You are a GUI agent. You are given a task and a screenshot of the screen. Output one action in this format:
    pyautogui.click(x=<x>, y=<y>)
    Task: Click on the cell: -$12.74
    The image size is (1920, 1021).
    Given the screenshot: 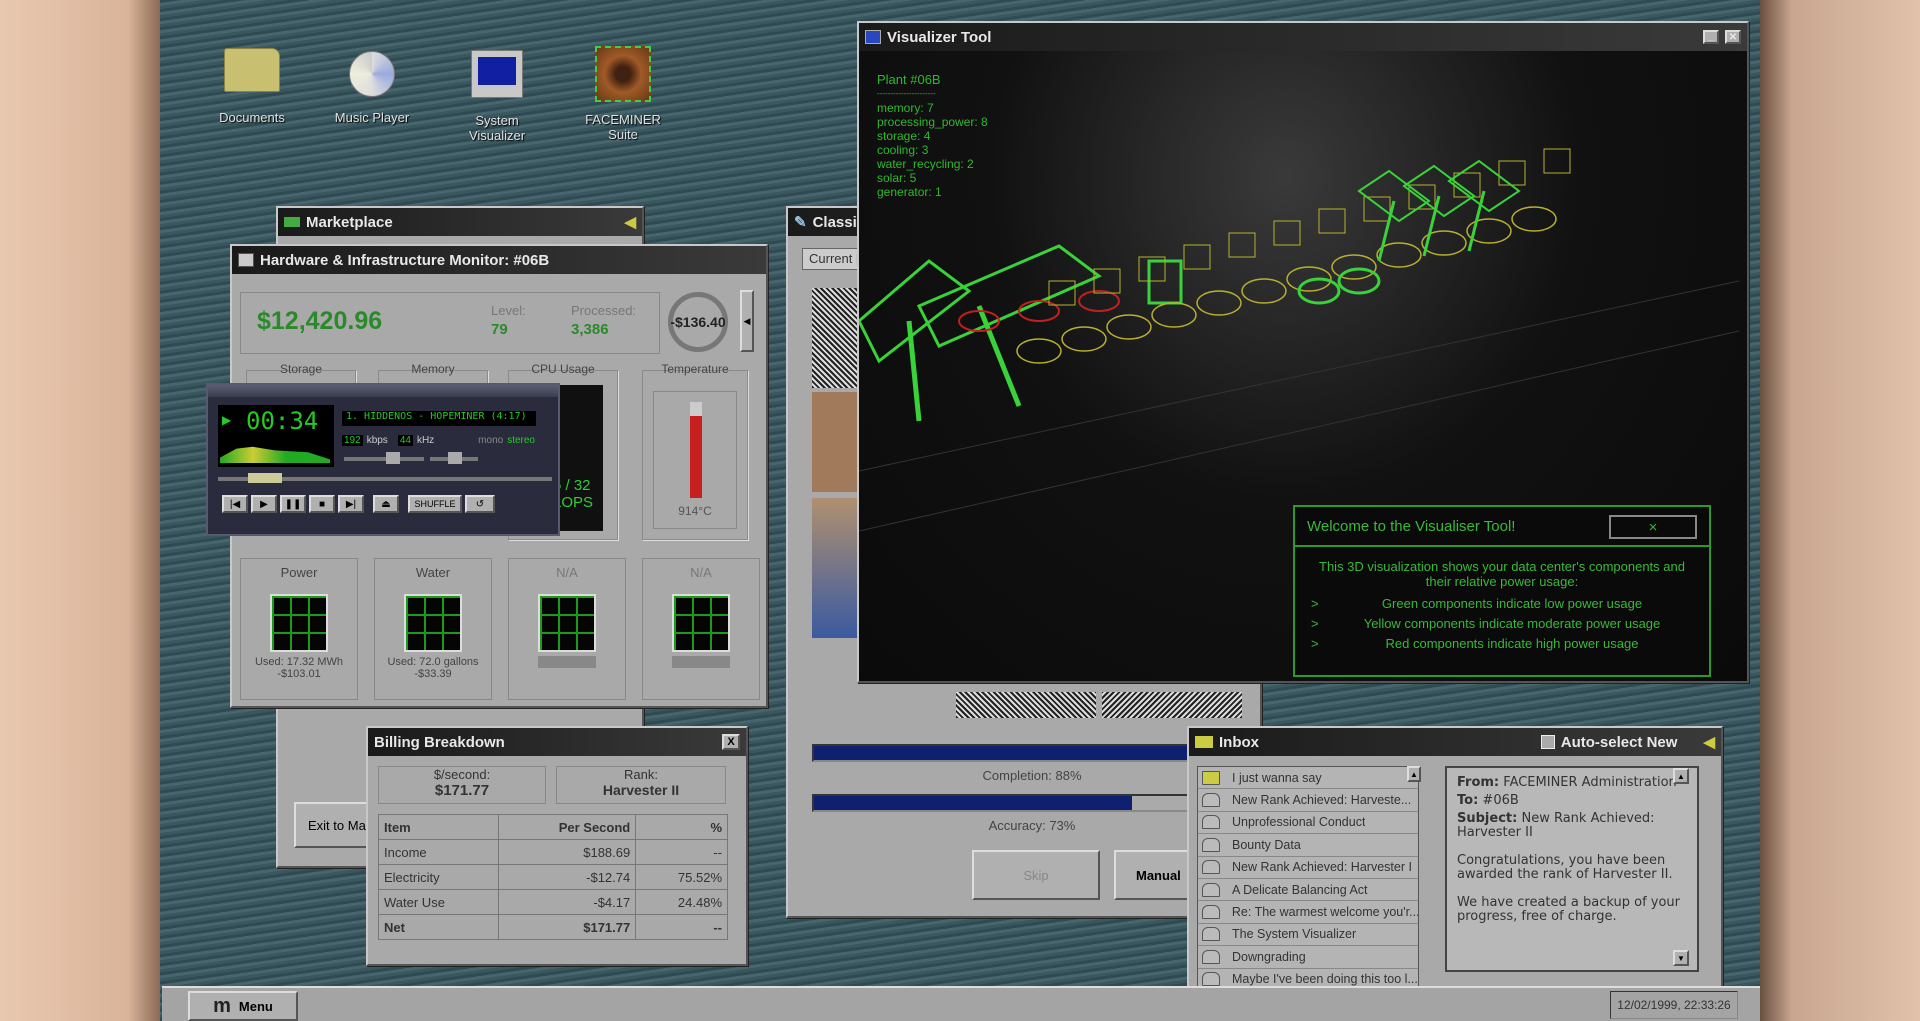 What is the action you would take?
    pyautogui.click(x=567, y=877)
    